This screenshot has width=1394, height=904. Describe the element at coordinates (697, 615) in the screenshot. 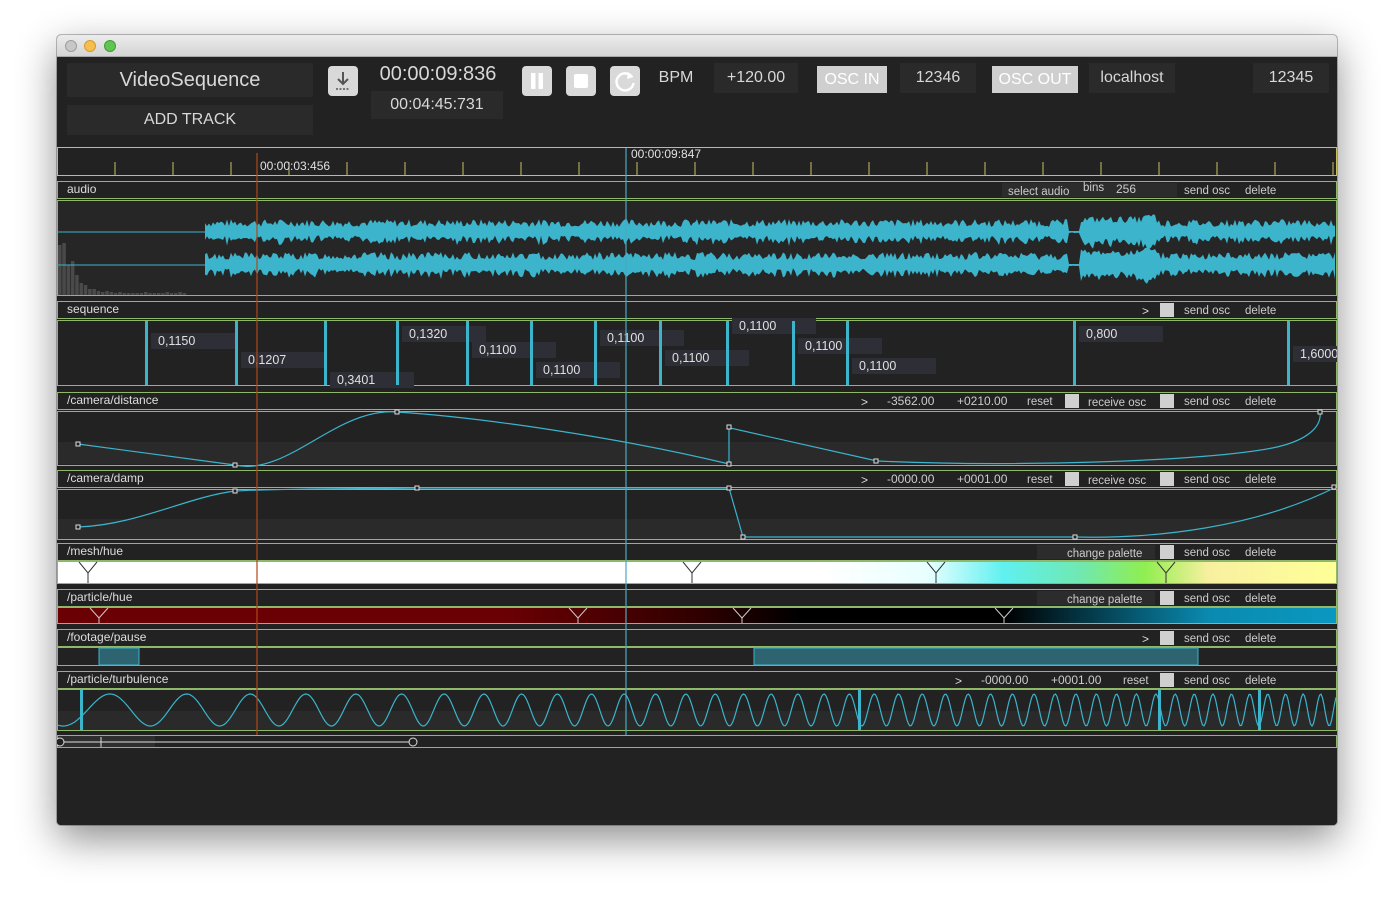

I see `particle-hue-gradient` at that location.